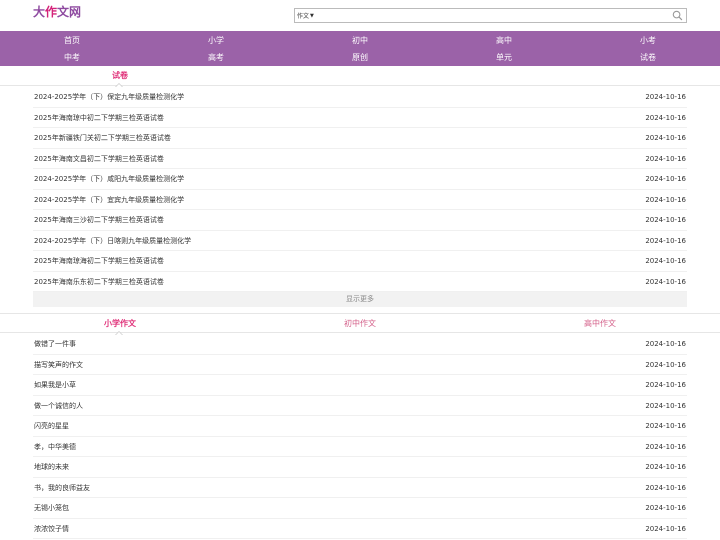  What do you see at coordinates (360, 282) in the screenshot?
I see `list-item: 2025年海南乐东初二下学期三检英语试卷 2024-10-16` at bounding box center [360, 282].